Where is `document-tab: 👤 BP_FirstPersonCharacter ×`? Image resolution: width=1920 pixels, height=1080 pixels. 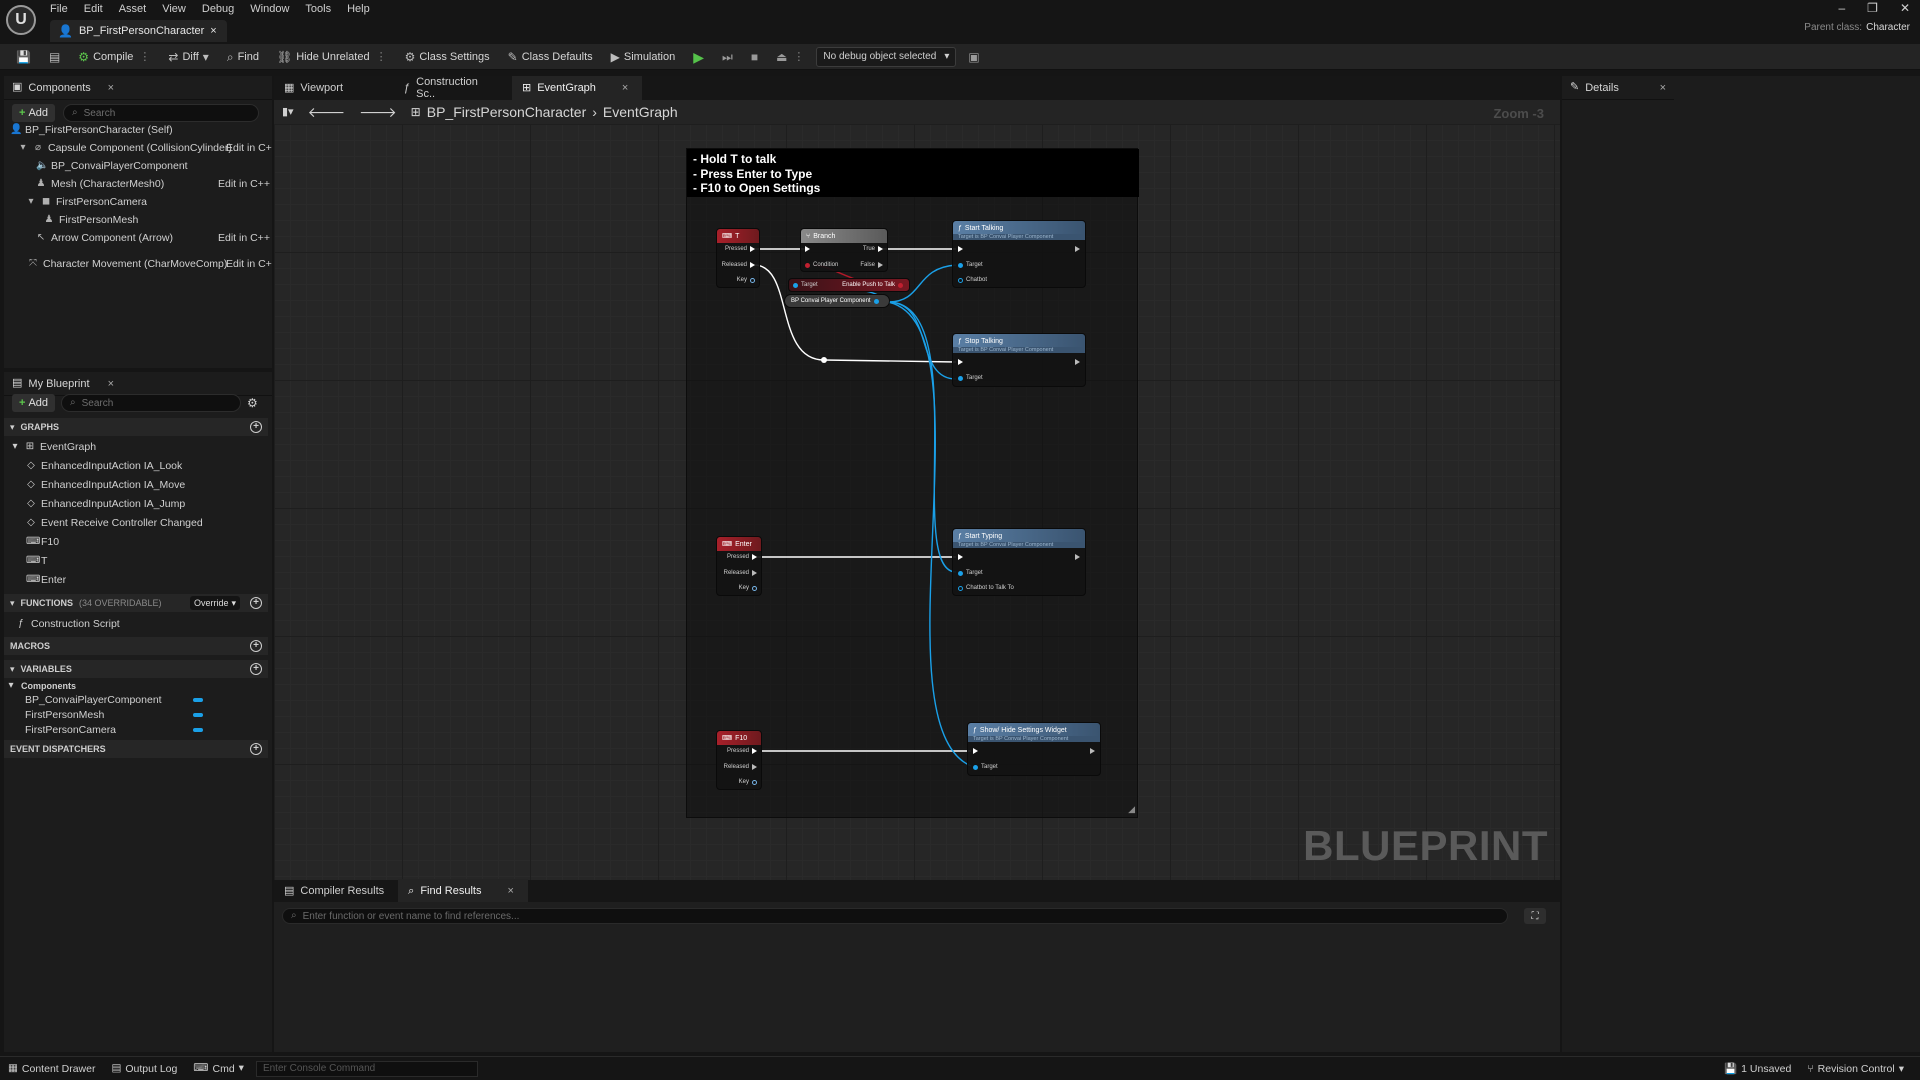 document-tab: 👤 BP_FirstPersonCharacter × is located at coordinates (138, 31).